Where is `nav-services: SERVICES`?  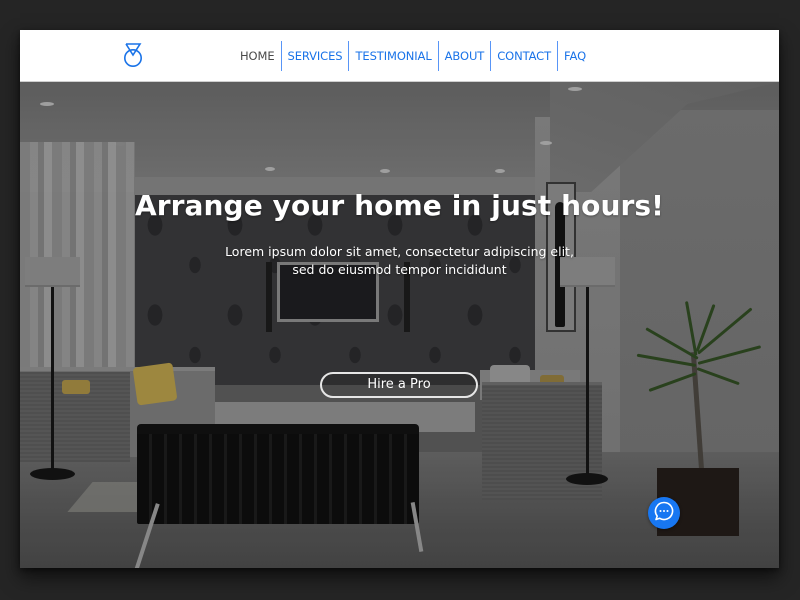
nav-services: SERVICES is located at coordinates (315, 56).